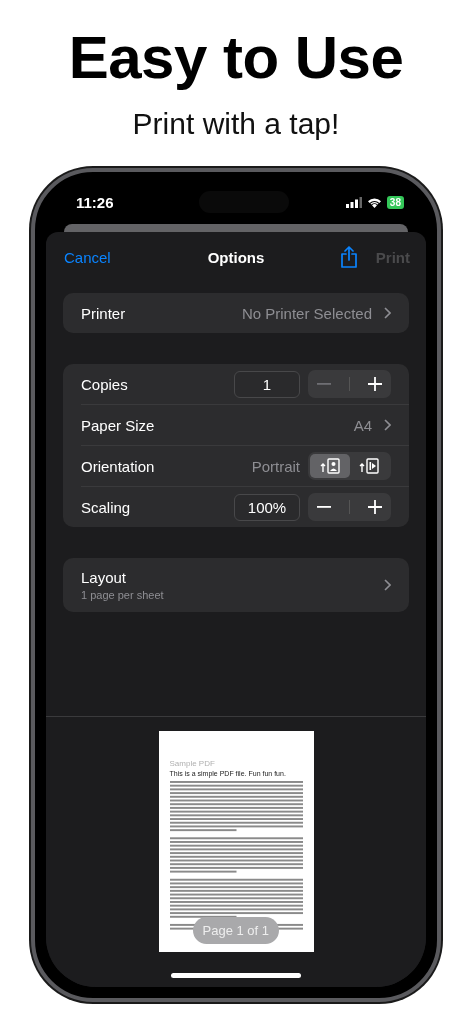 This screenshot has height=1024, width=472. Describe the element at coordinates (105, 384) in the screenshot. I see `row-label: Copies` at that location.